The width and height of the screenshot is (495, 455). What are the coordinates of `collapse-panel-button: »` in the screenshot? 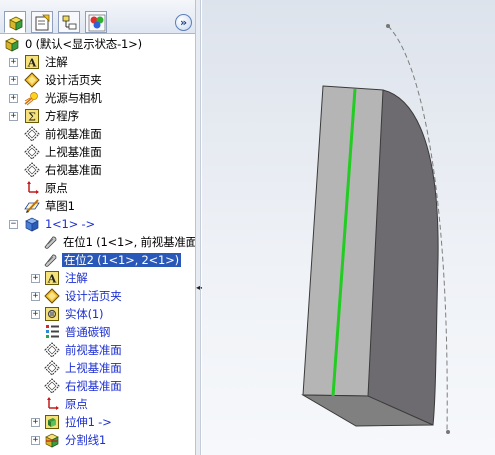 It's located at (183, 22).